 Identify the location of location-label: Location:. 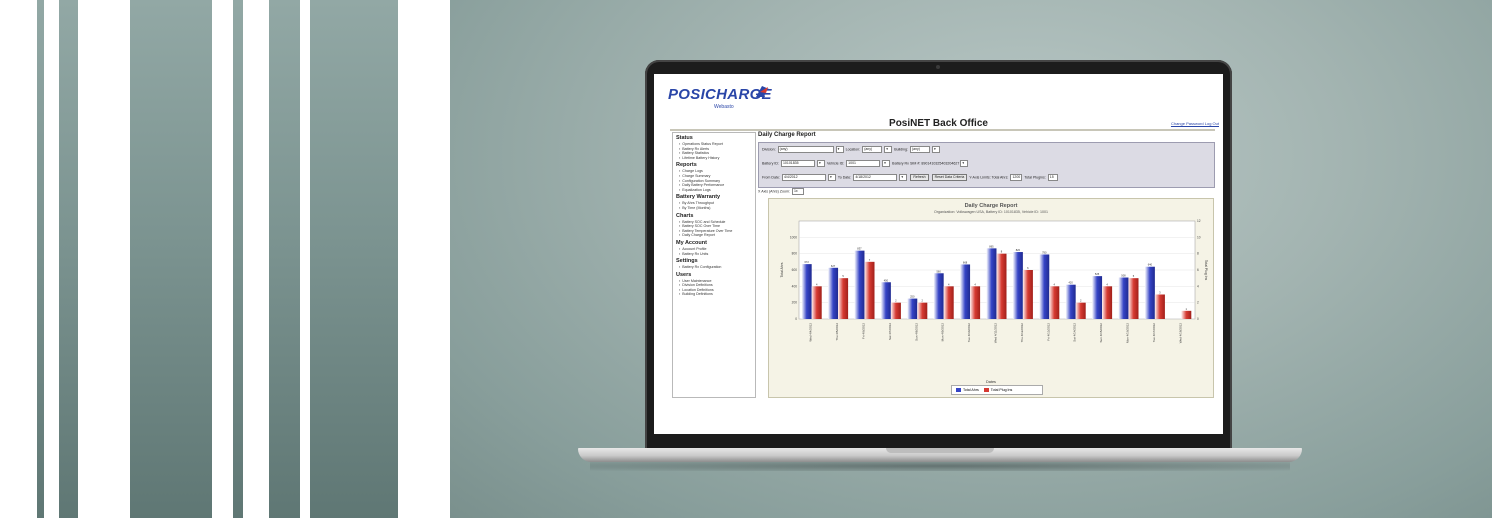
(853, 149).